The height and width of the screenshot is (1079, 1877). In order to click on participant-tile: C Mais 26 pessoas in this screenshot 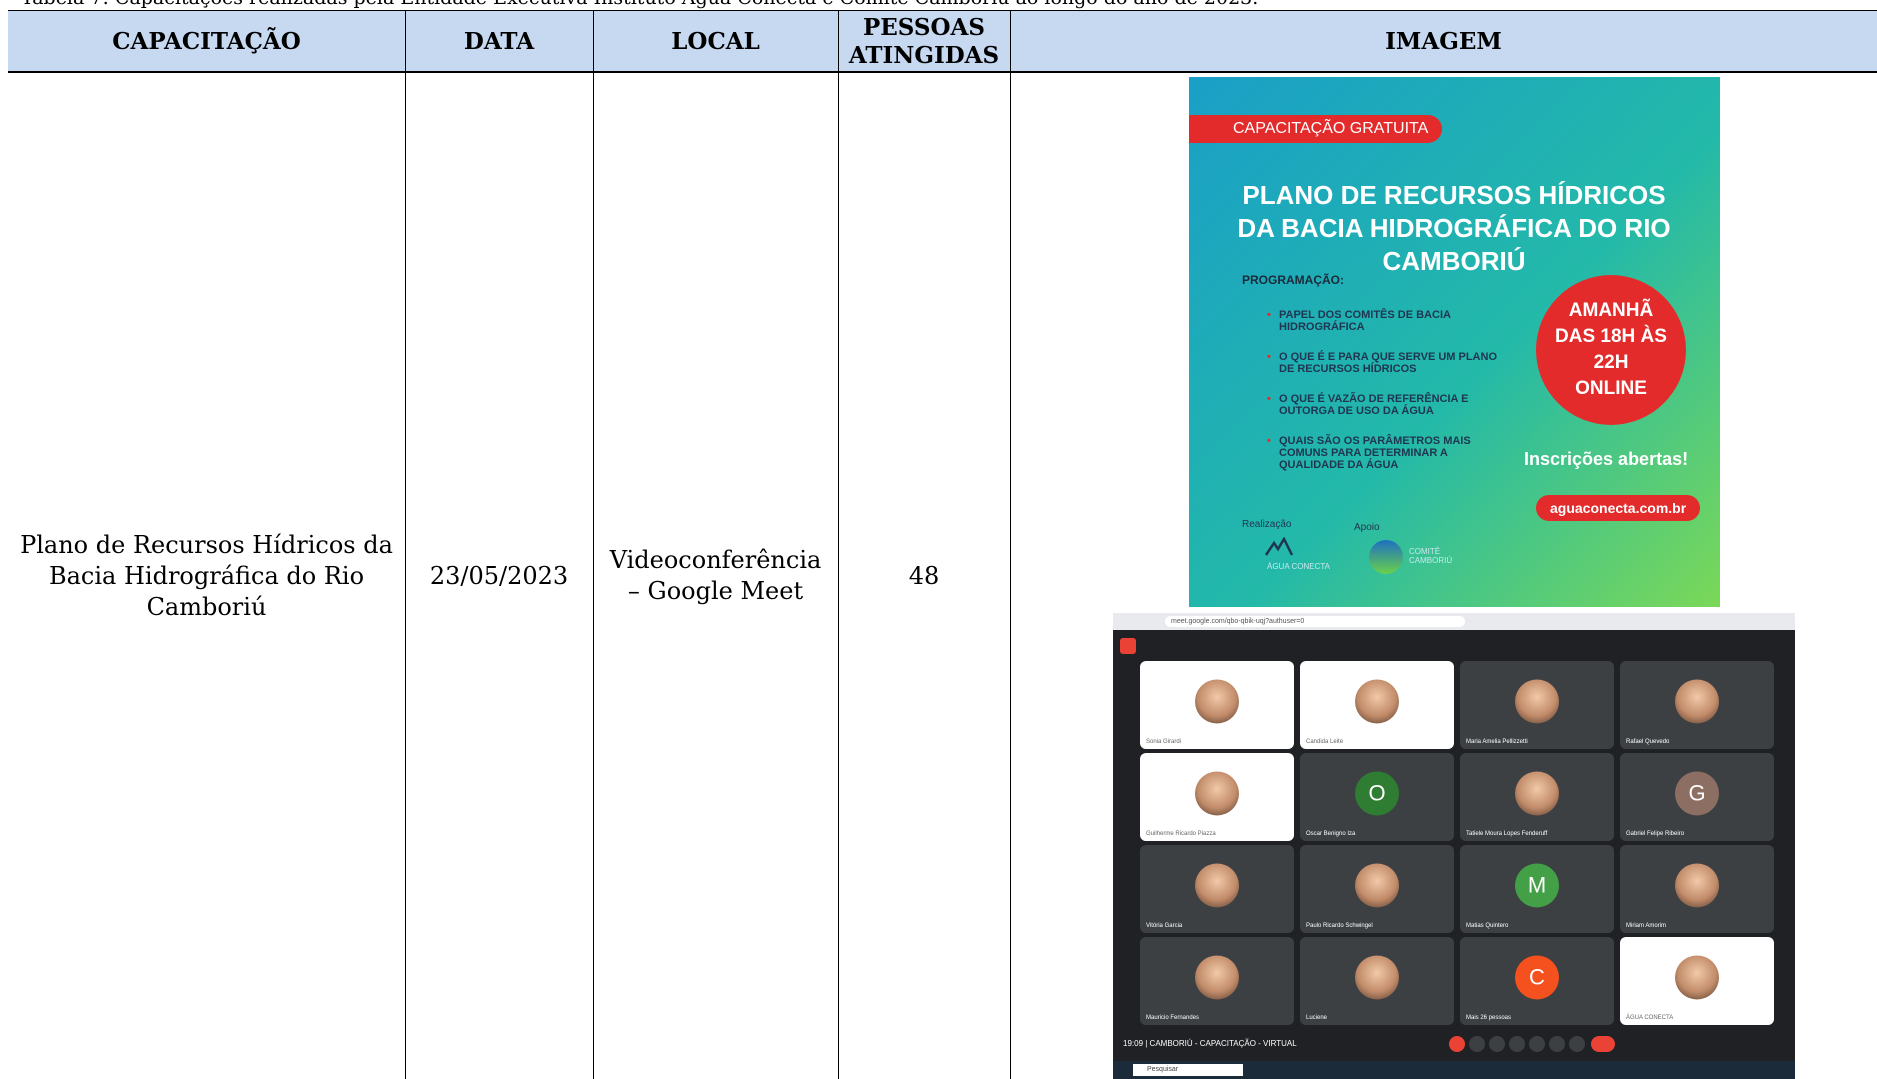, I will do `click(1537, 981)`.